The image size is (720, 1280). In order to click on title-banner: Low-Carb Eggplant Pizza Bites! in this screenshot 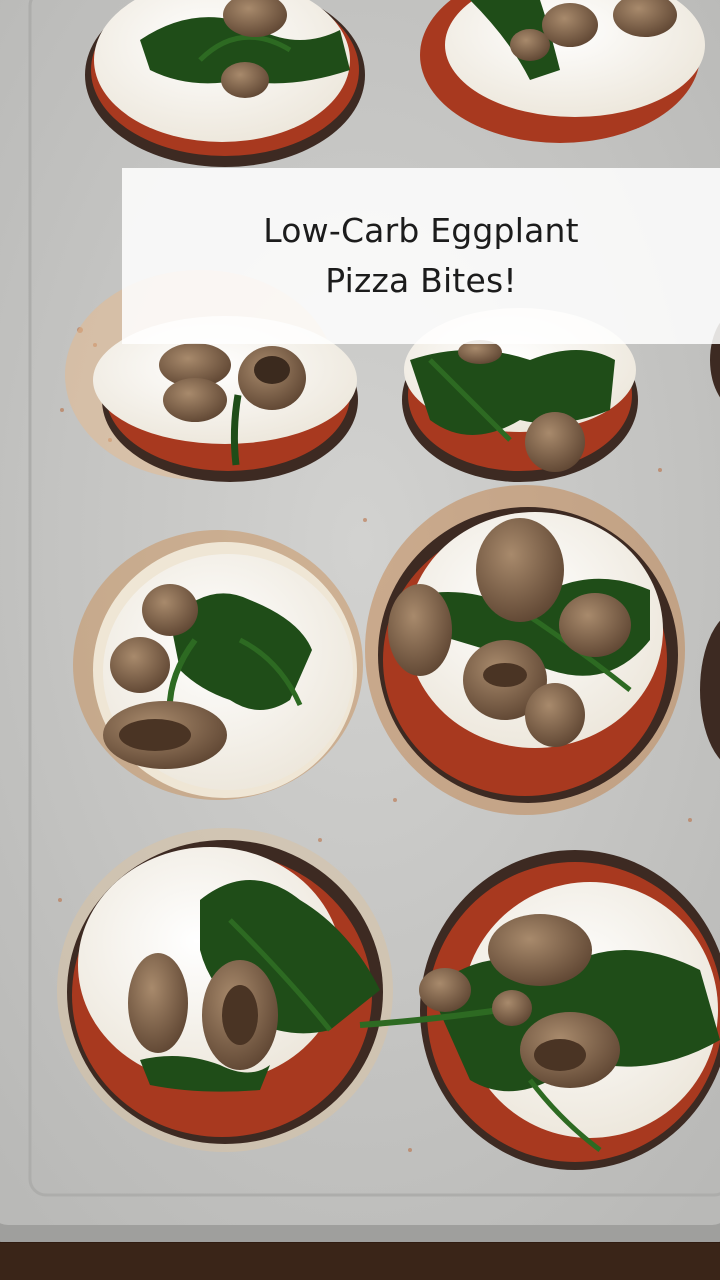, I will do `click(421, 256)`.